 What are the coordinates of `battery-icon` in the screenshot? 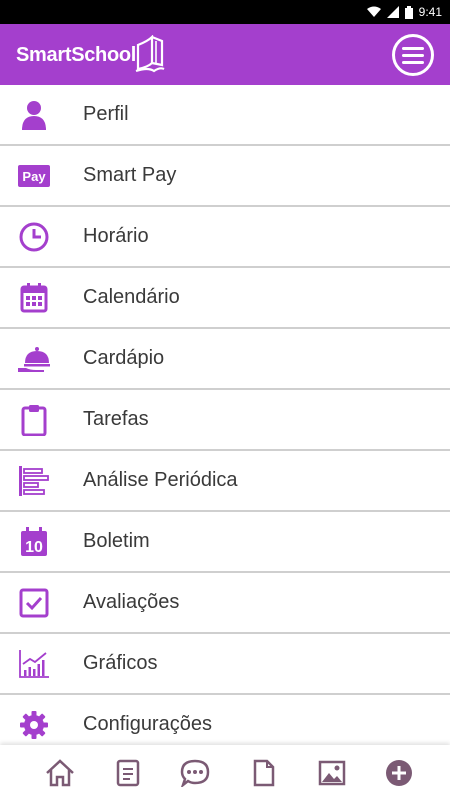 It's located at (408, 12).